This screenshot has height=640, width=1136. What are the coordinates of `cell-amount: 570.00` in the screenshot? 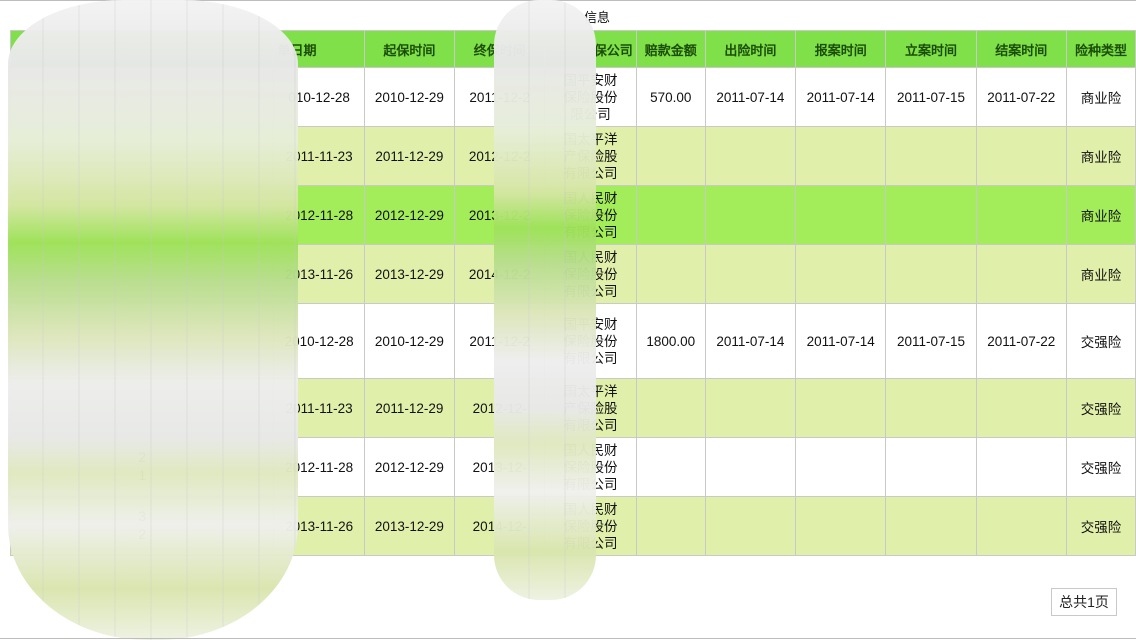 It's located at (670, 97).